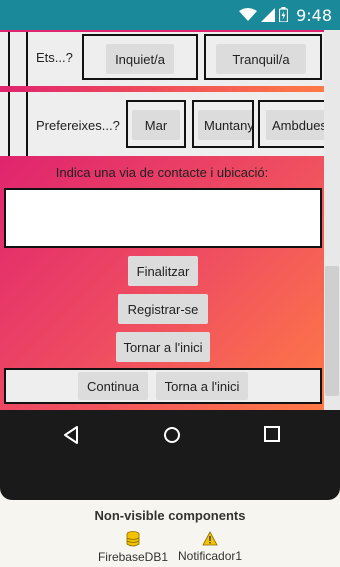 This screenshot has width=340, height=567. I want to click on pref-option-cell-3: Ambdues, so click(291, 124).